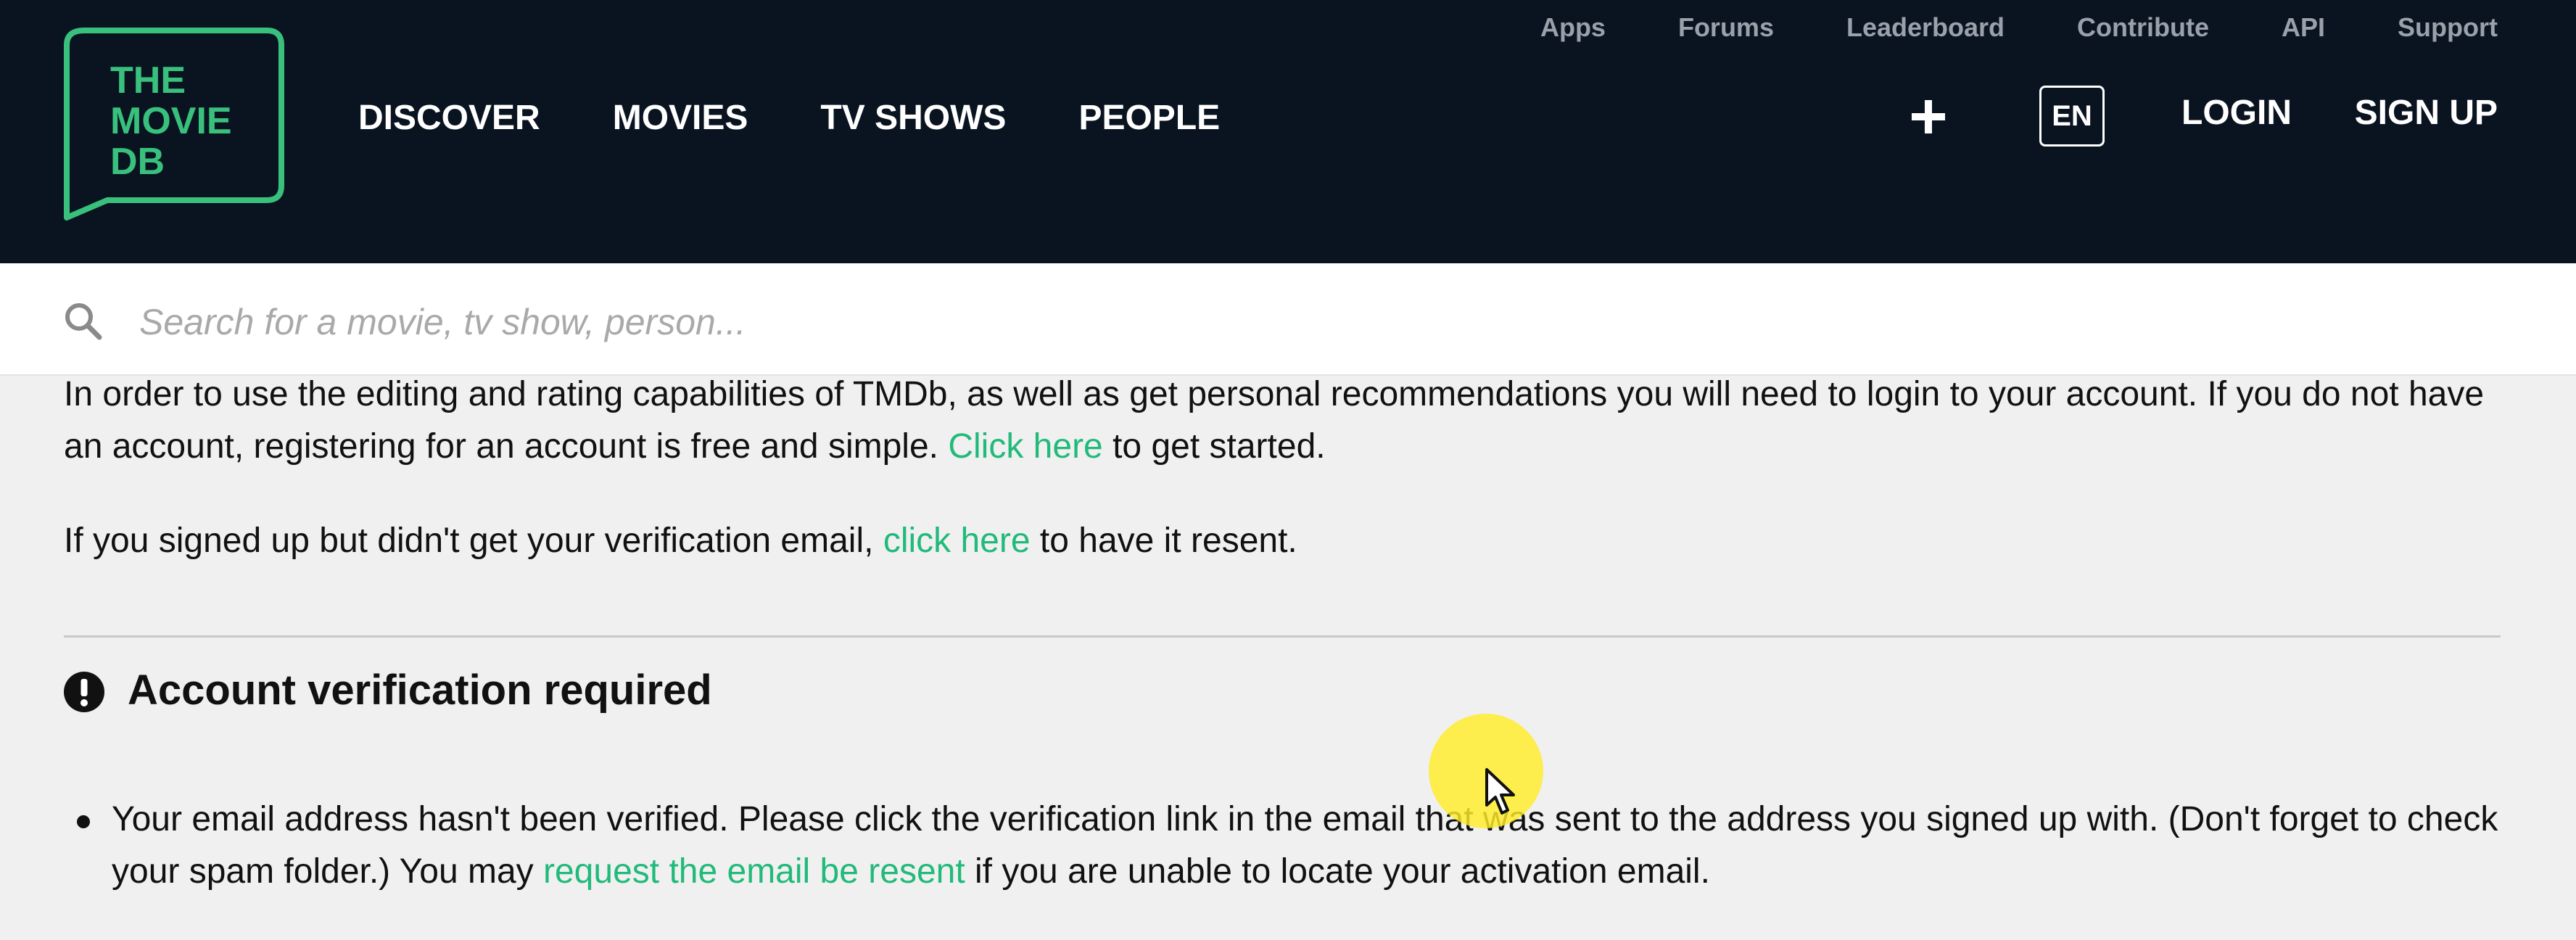 This screenshot has height=940, width=2576. Describe the element at coordinates (913, 118) in the screenshot. I see `nav-tv-shows: TV SHOWS` at that location.